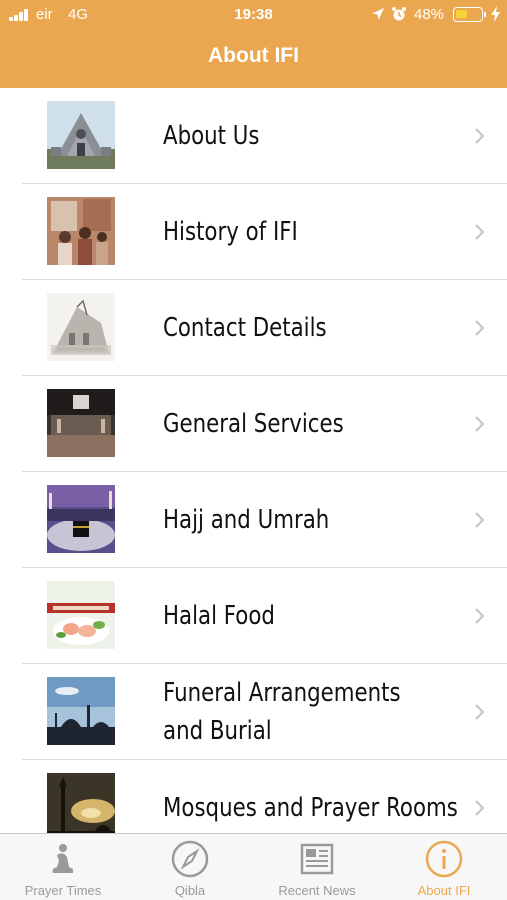  Describe the element at coordinates (245, 328) in the screenshot. I see `list-item-label: Contact Details` at that location.